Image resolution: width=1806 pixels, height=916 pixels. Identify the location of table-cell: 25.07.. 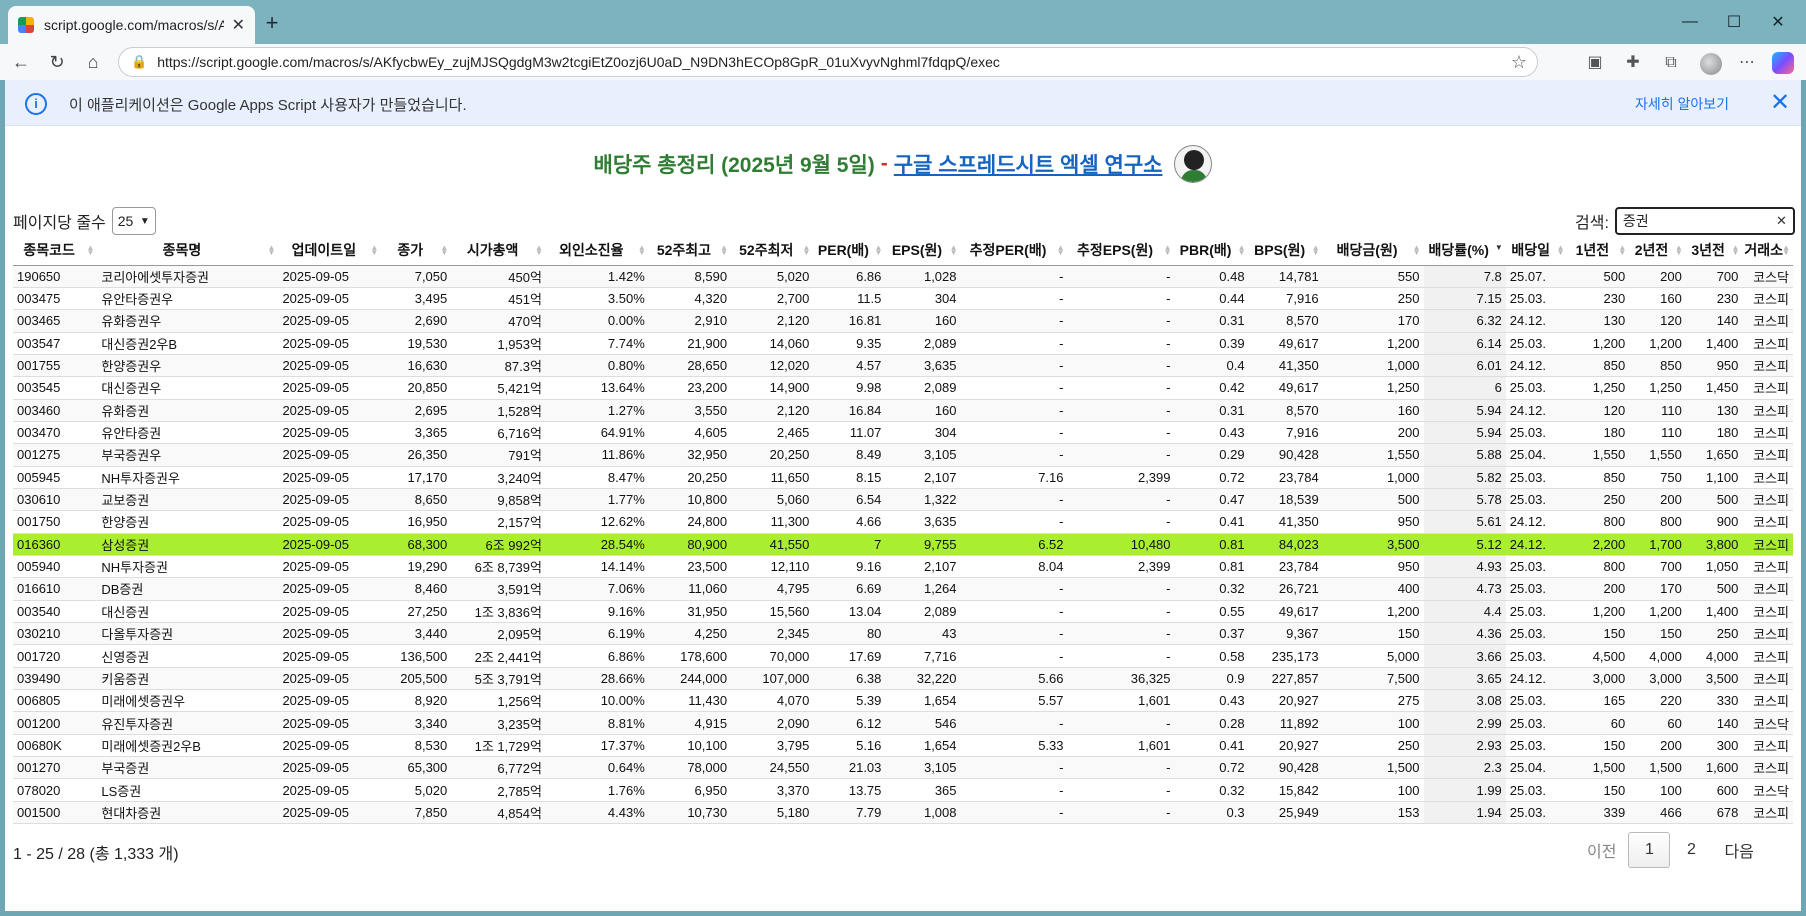
(1536, 276).